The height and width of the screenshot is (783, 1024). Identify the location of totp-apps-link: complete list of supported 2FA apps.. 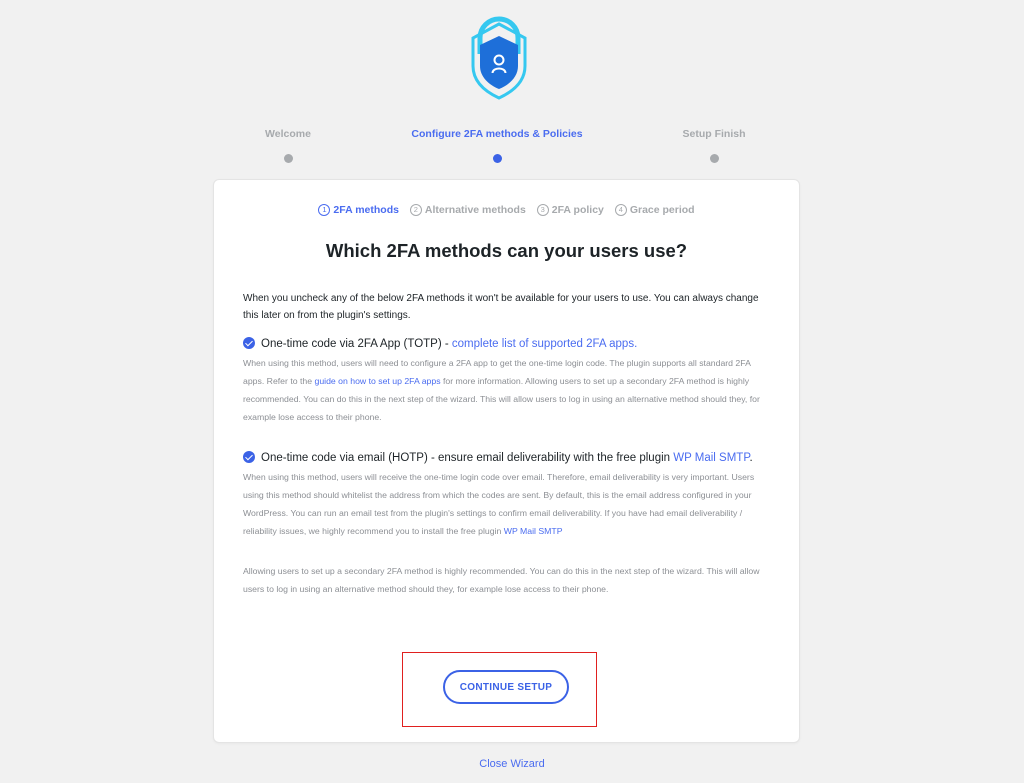
(544, 344).